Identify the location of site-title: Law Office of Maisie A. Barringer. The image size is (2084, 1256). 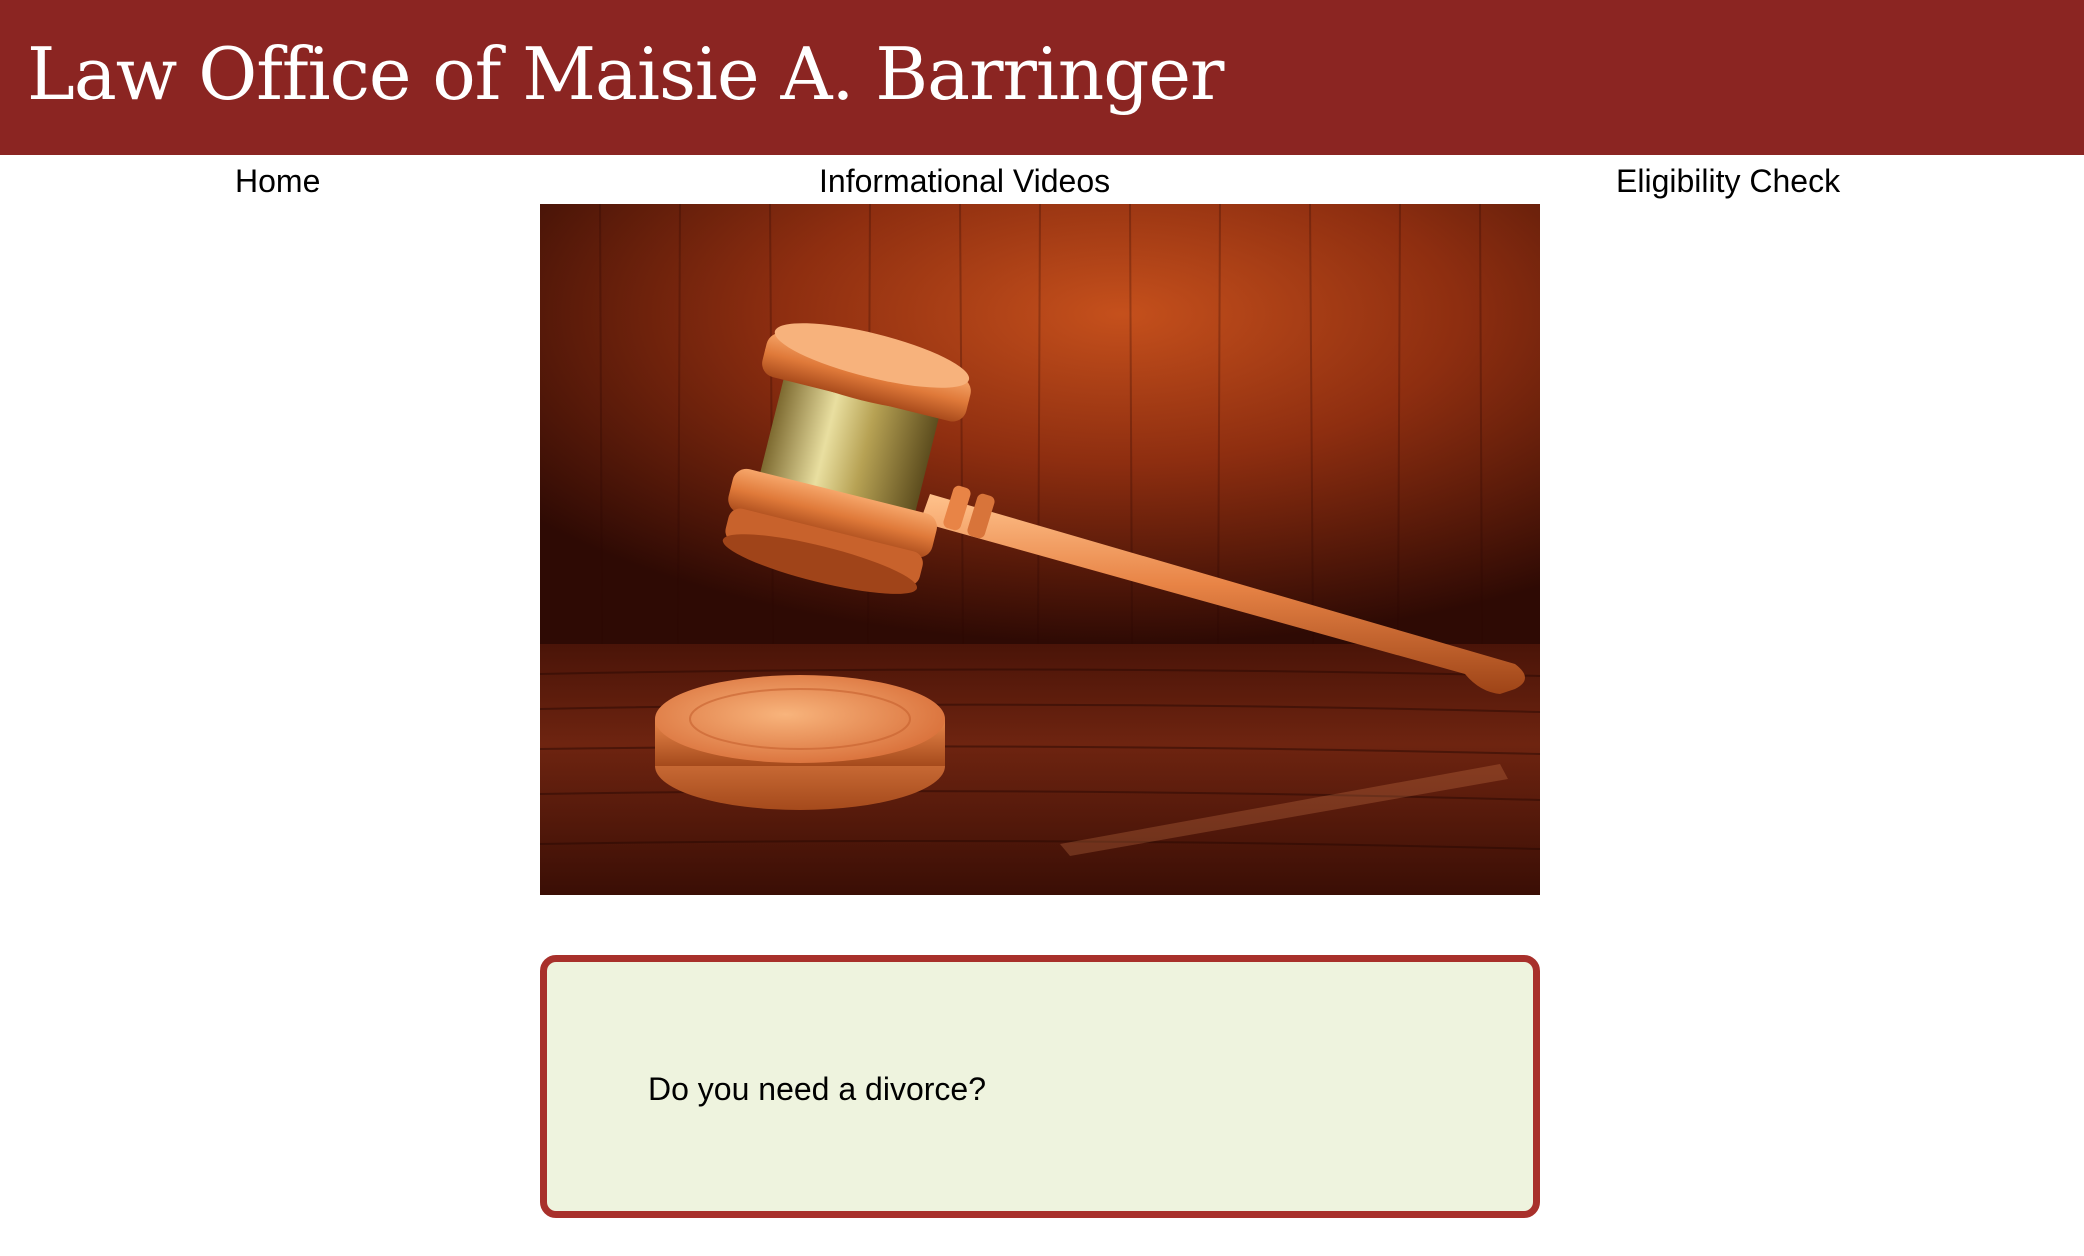
(625, 74).